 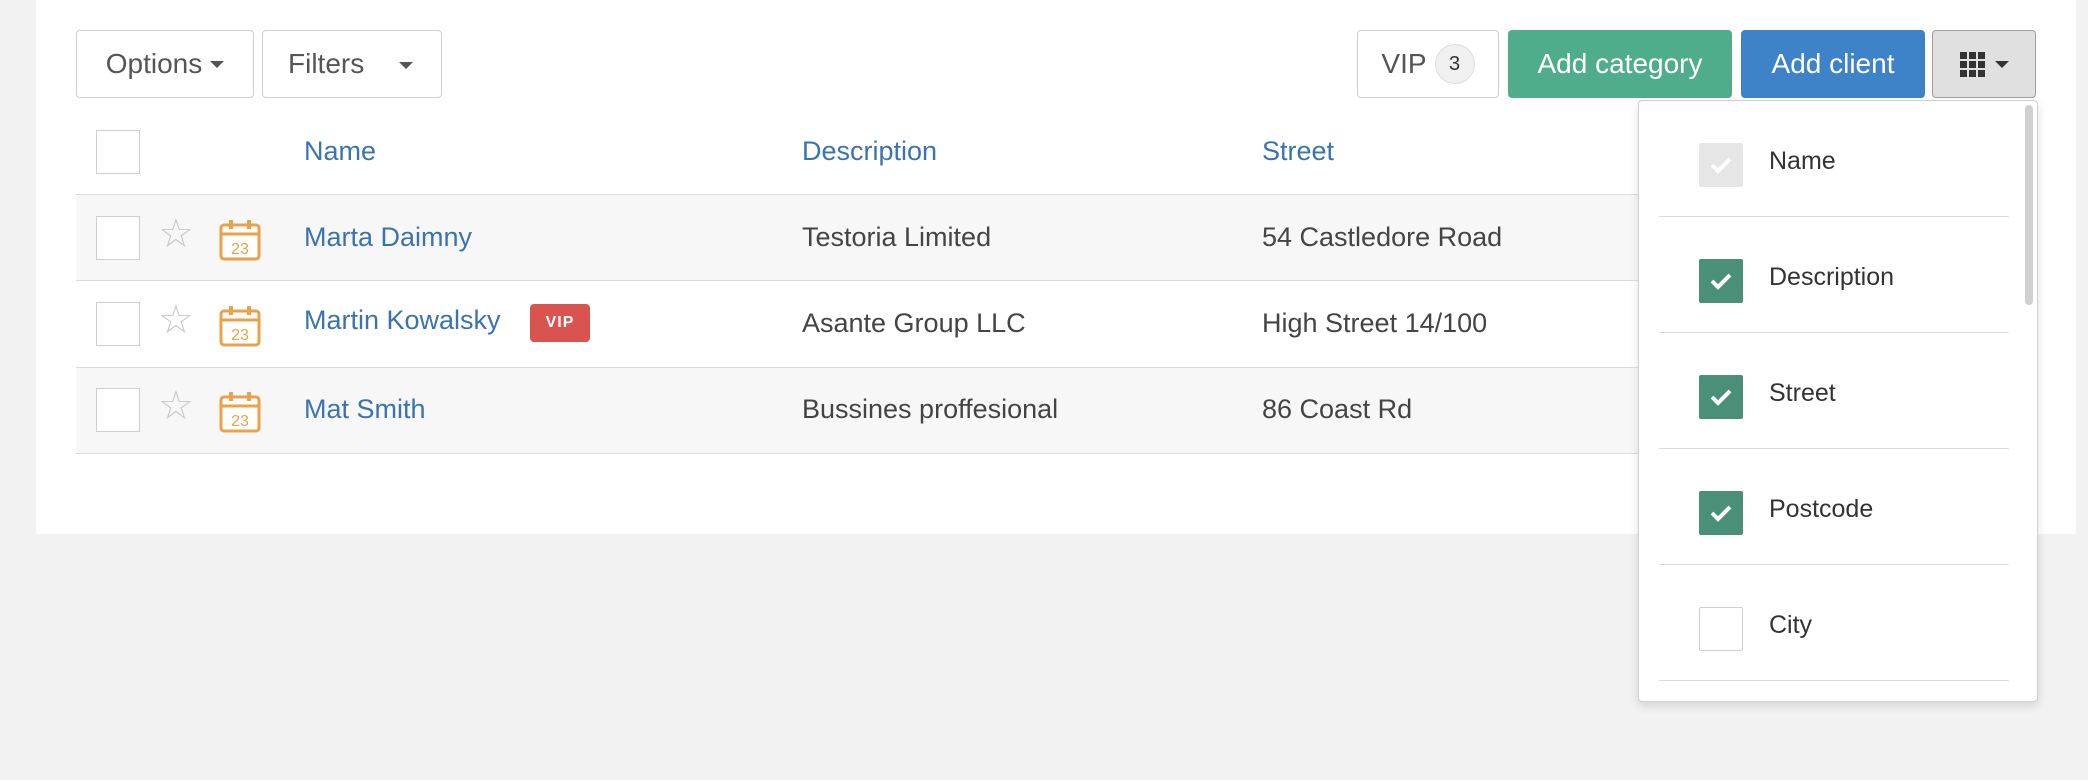 What do you see at coordinates (897, 237) in the screenshot?
I see `client-description: Testoria Limited` at bounding box center [897, 237].